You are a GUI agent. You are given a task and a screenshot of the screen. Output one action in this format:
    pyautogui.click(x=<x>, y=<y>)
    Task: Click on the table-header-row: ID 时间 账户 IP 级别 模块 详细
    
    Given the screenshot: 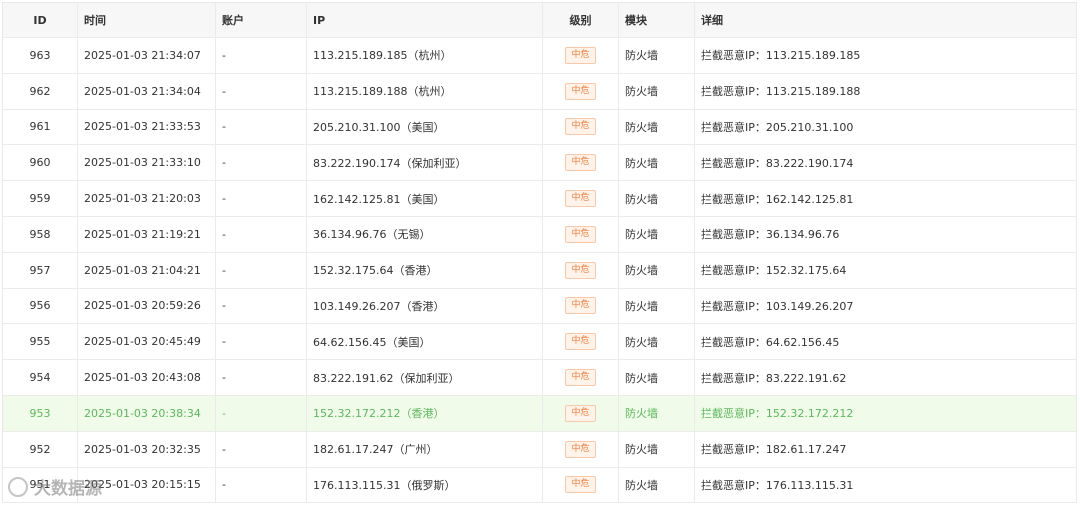 What is the action you would take?
    pyautogui.click(x=539, y=20)
    